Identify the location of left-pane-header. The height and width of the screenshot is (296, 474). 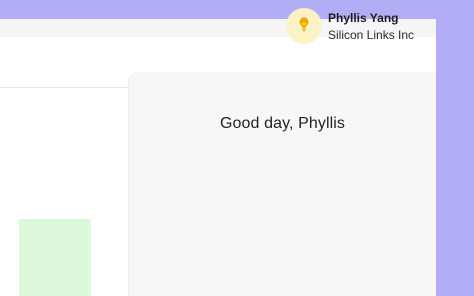
(64, 120).